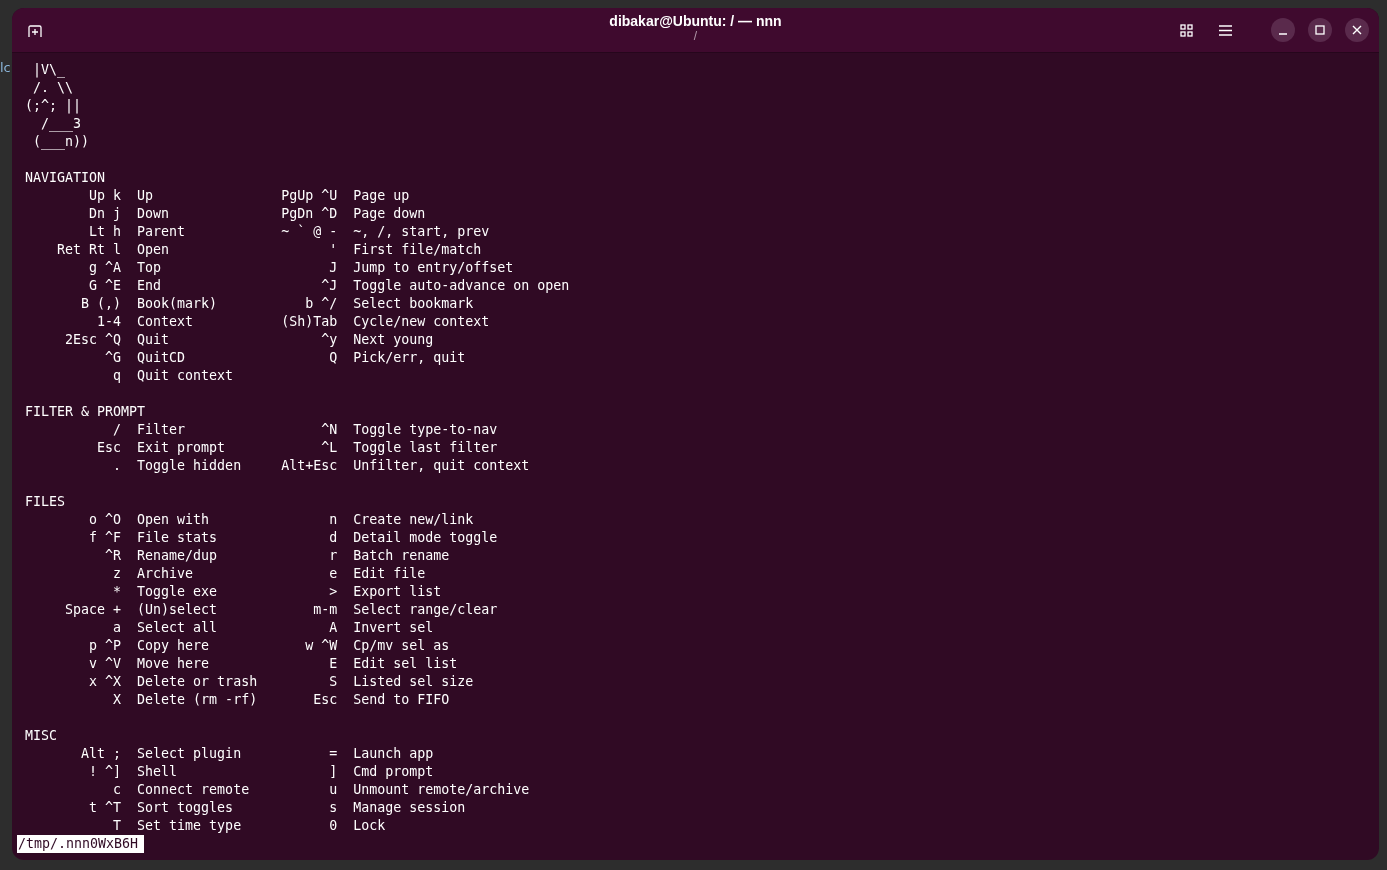  What do you see at coordinates (65, 177) in the screenshot?
I see `section-heading: NAVIGATION` at bounding box center [65, 177].